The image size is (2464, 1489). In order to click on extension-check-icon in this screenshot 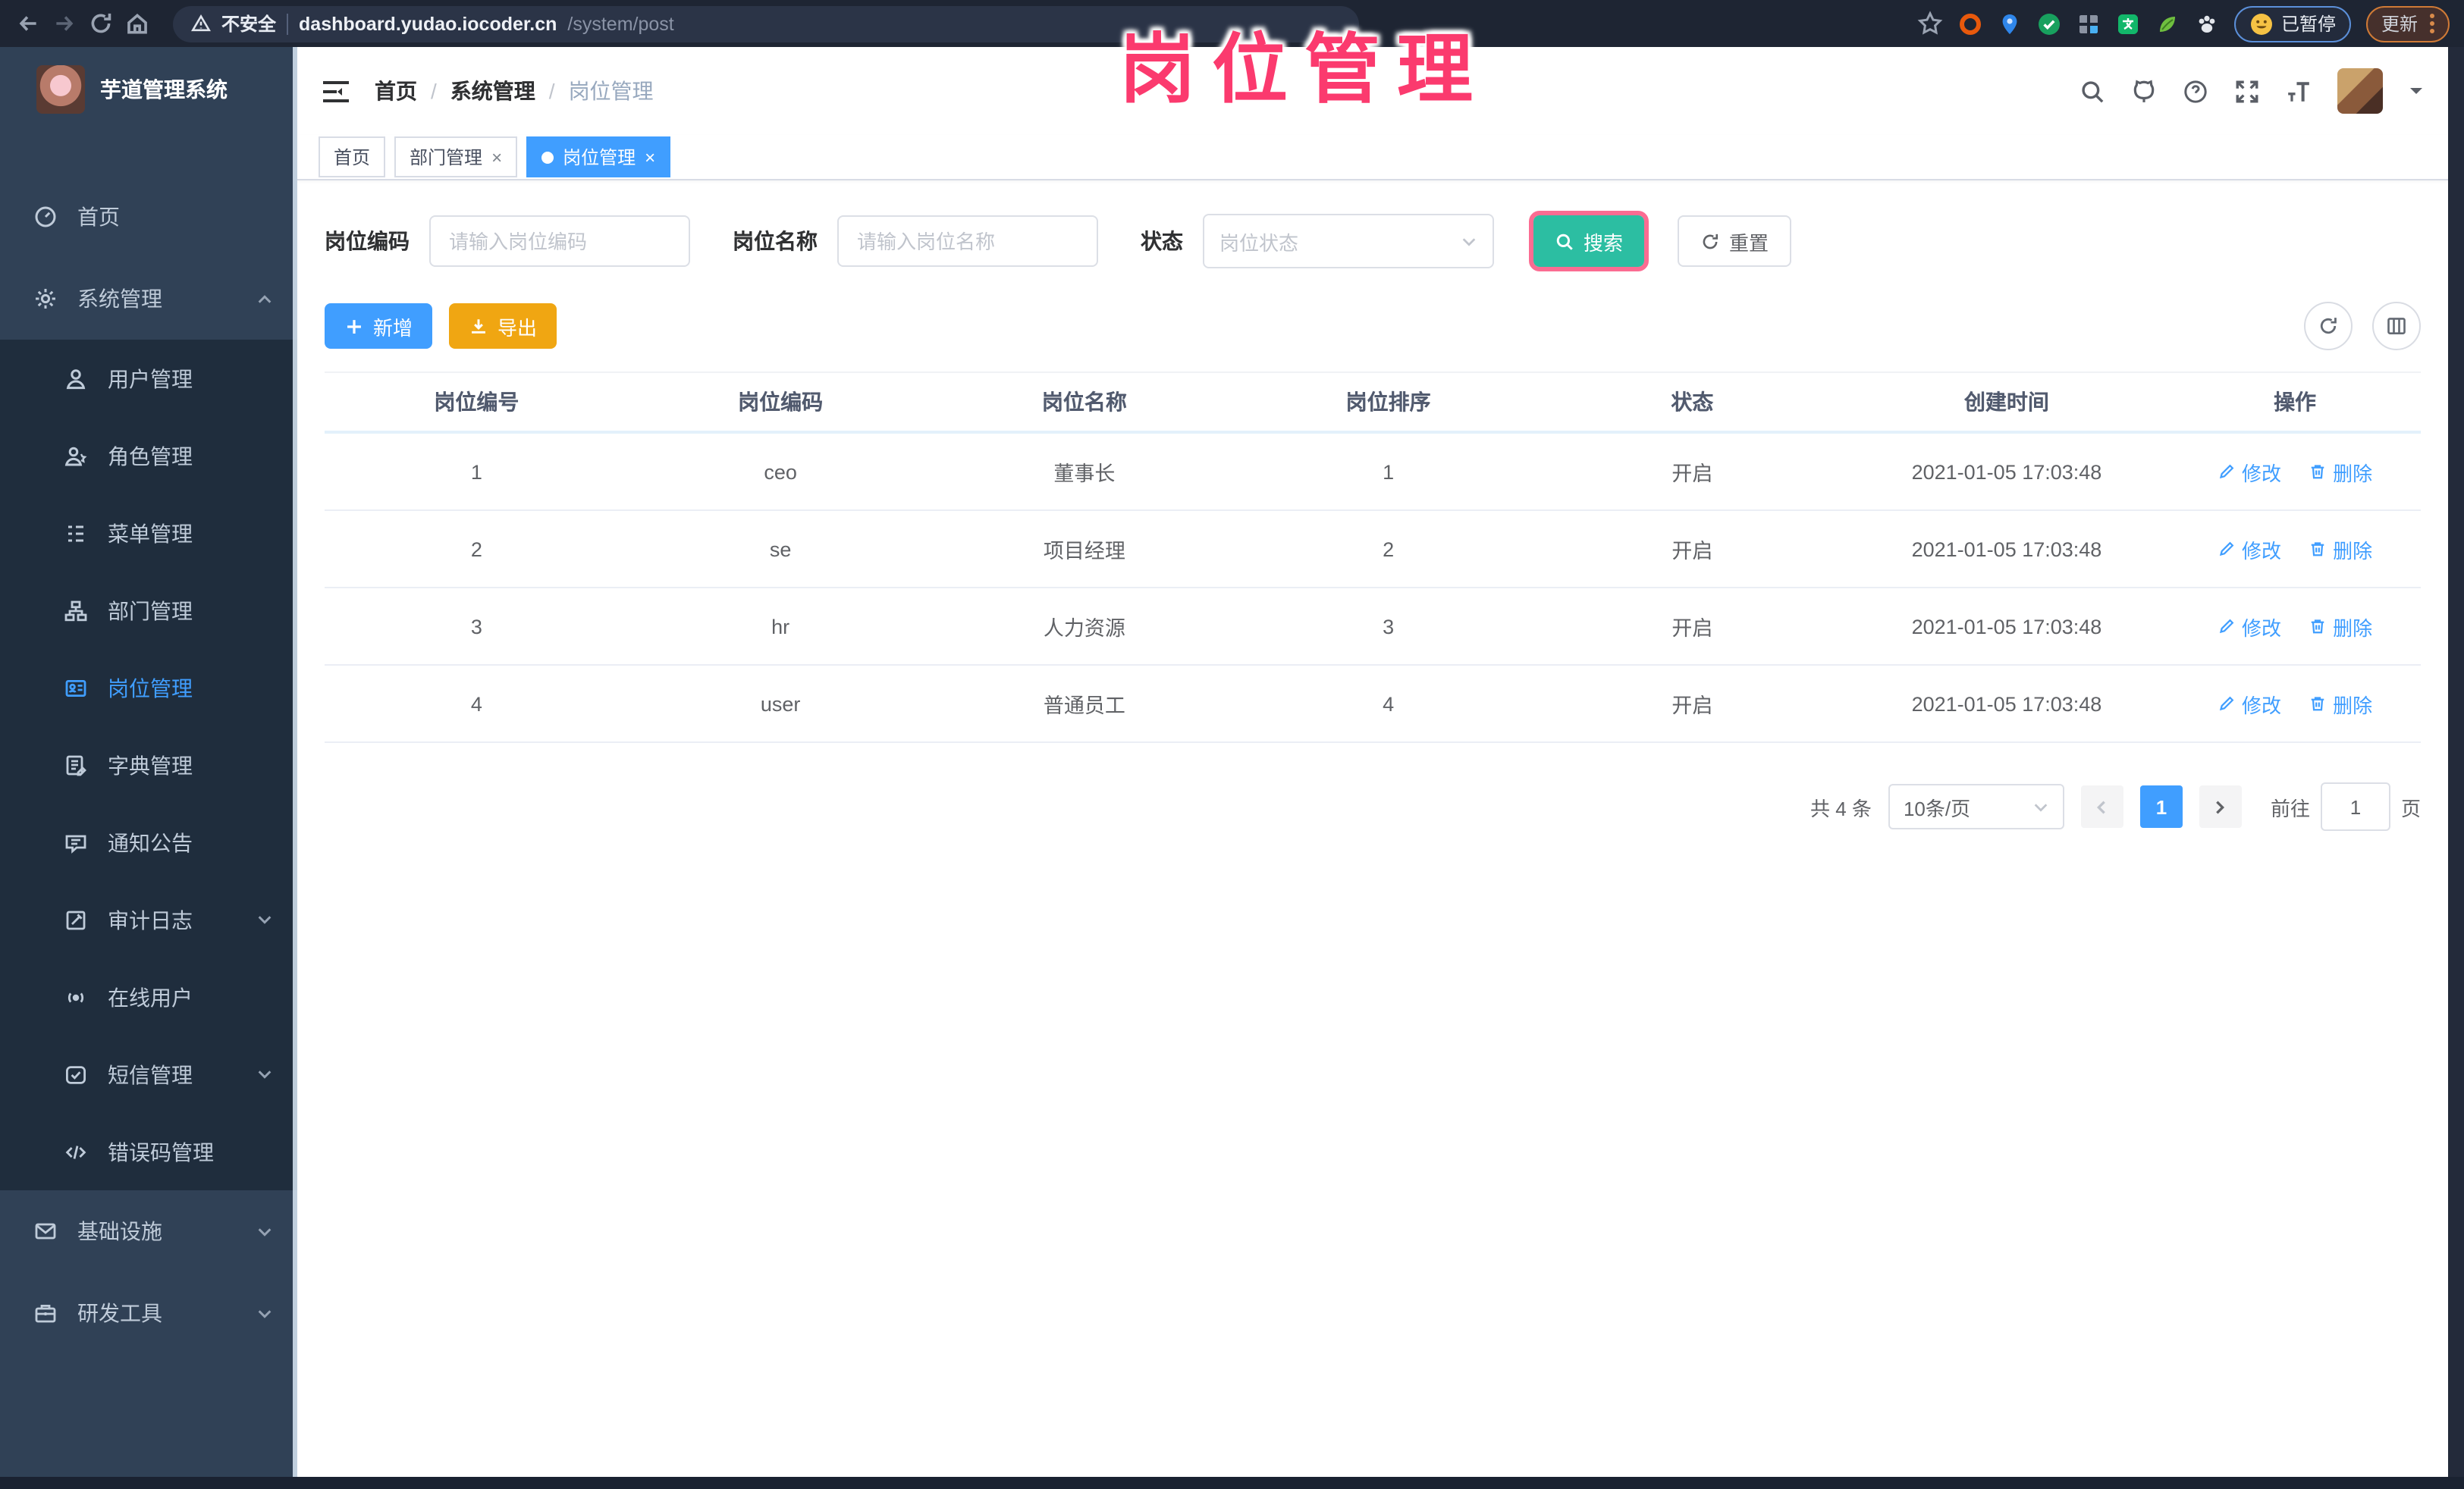, I will do `click(2049, 23)`.